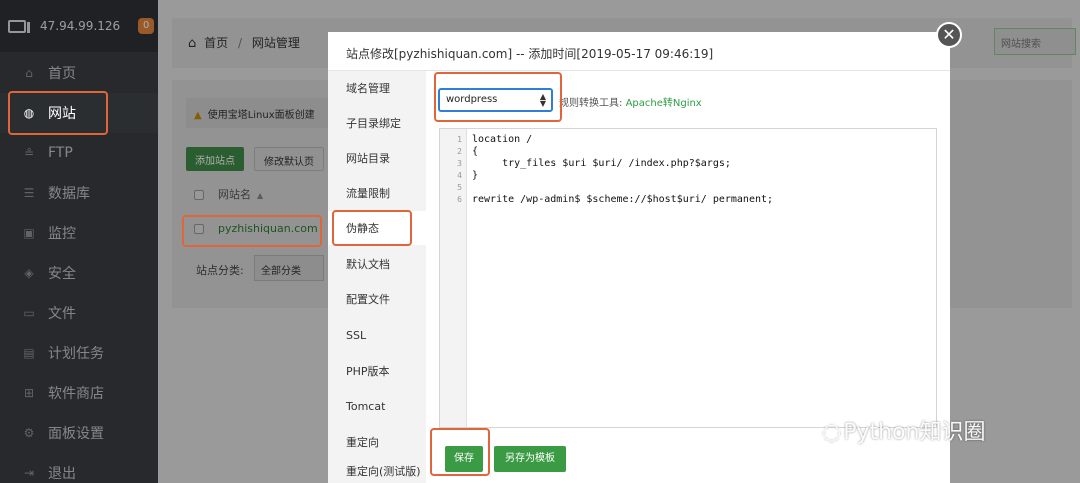 This screenshot has height=483, width=1080. I want to click on tab-subdir: 子目录绑定, so click(377, 123).